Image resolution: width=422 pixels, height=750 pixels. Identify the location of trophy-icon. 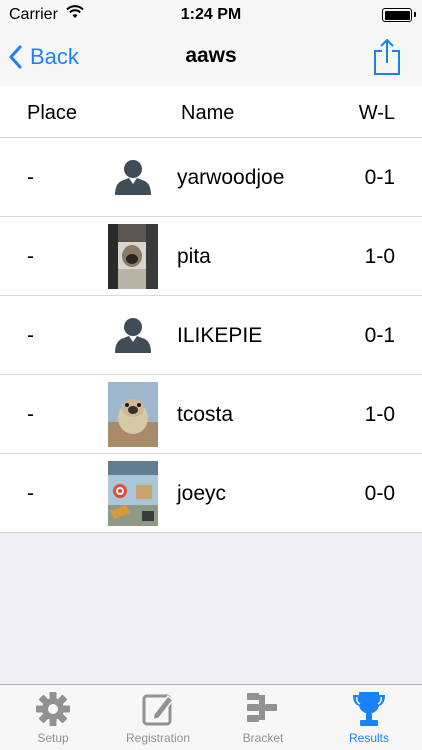
(369, 709).